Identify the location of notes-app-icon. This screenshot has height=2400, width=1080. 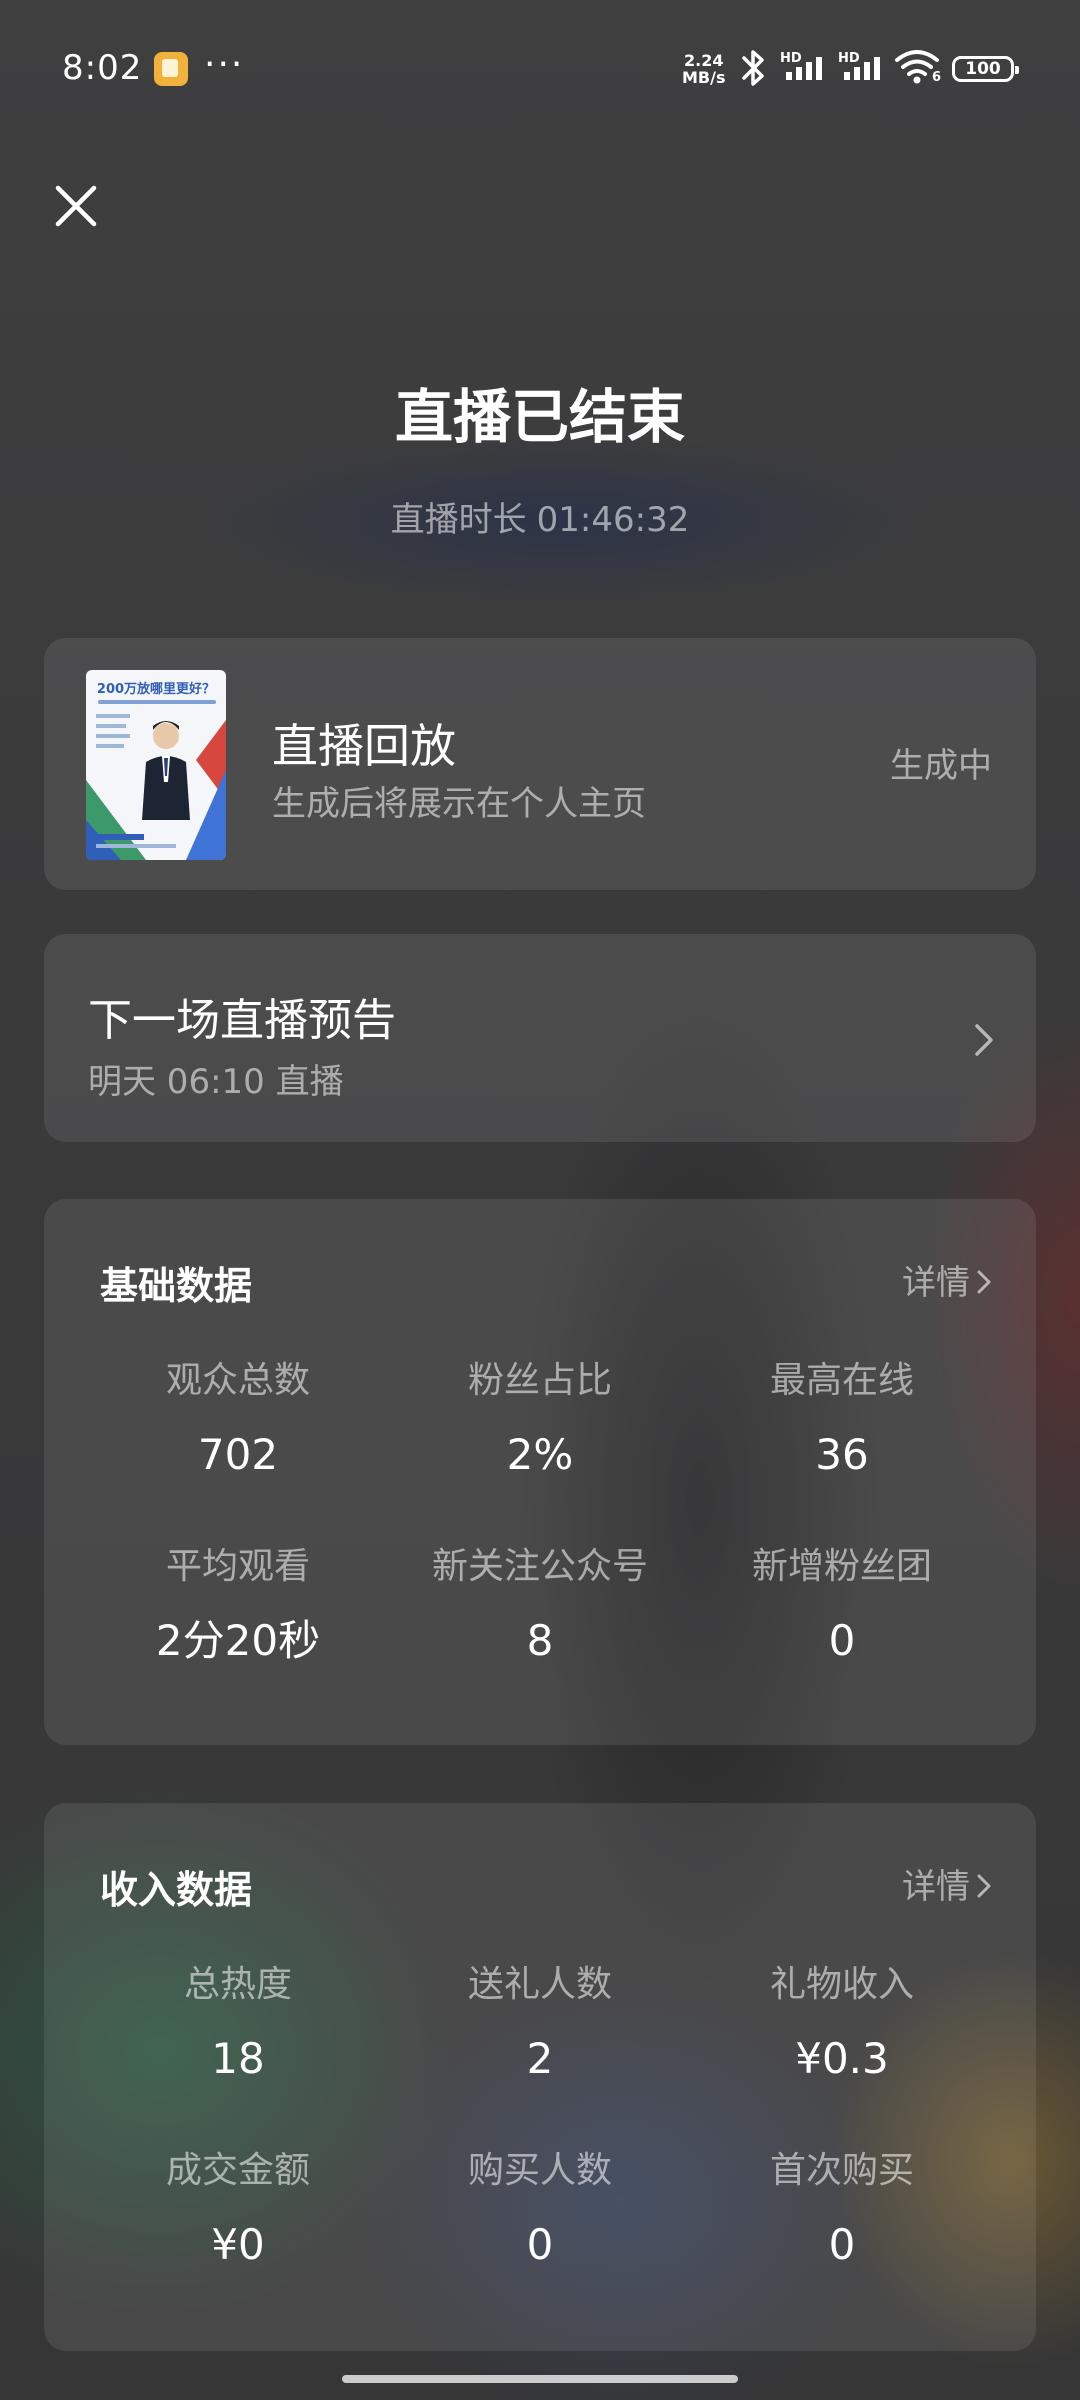
(171, 69).